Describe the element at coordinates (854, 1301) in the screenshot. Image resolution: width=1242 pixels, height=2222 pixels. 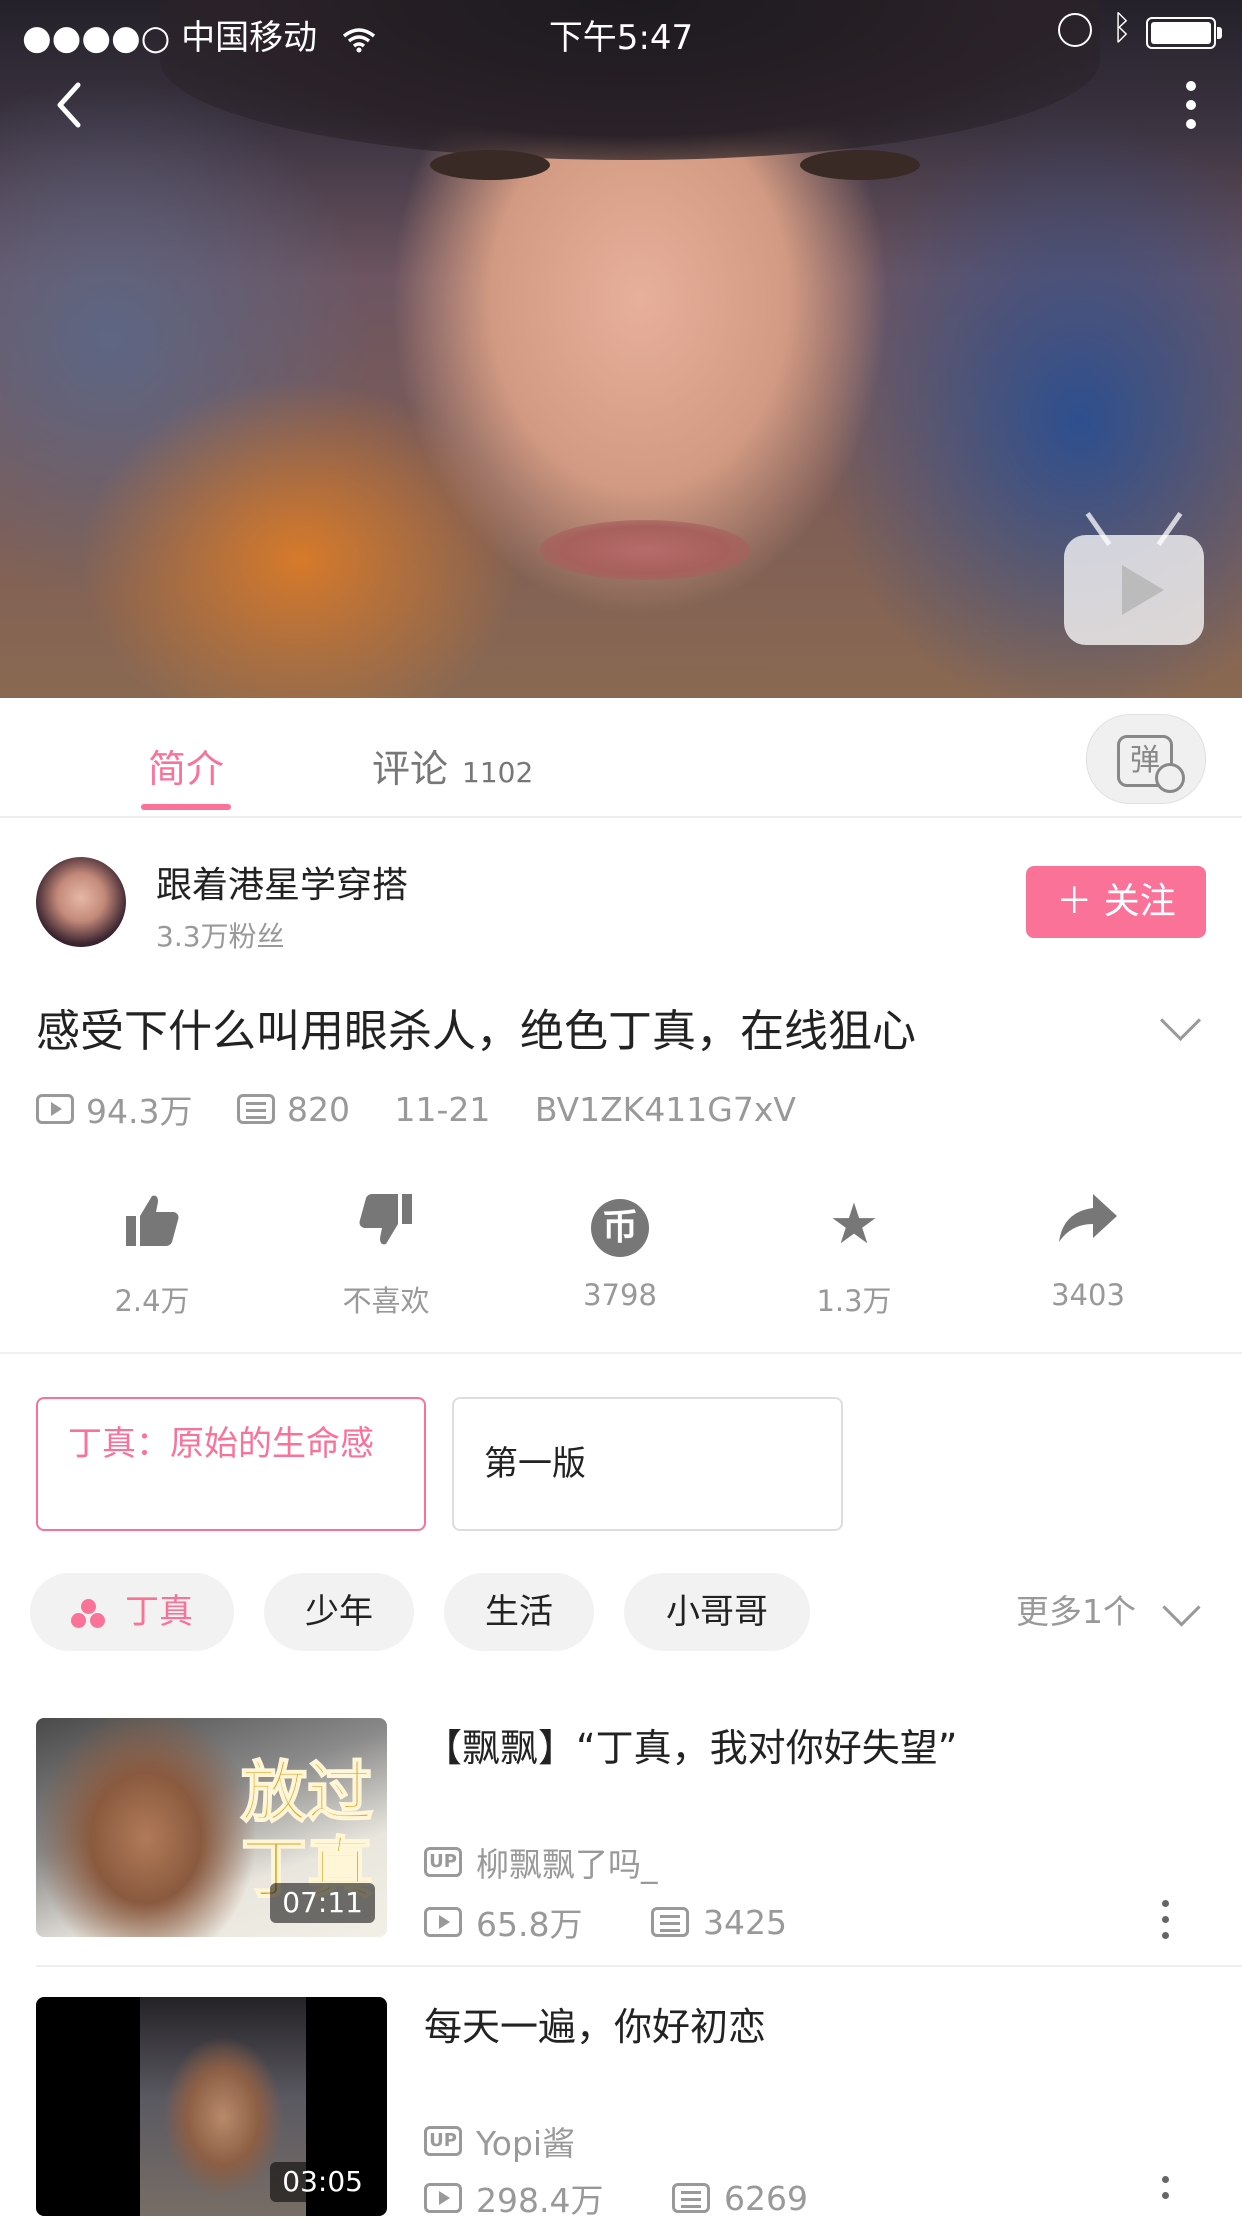
I see `favorite-count: 1.3万` at that location.